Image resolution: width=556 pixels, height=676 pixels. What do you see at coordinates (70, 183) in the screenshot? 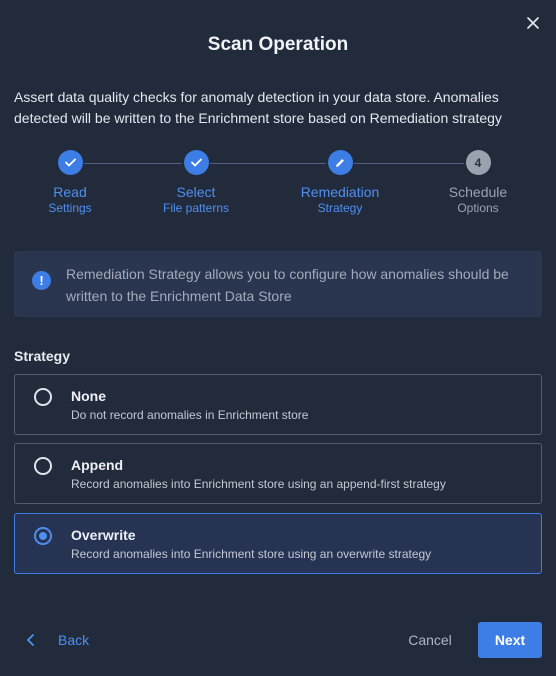
I see `step-read: Read Settings` at bounding box center [70, 183].